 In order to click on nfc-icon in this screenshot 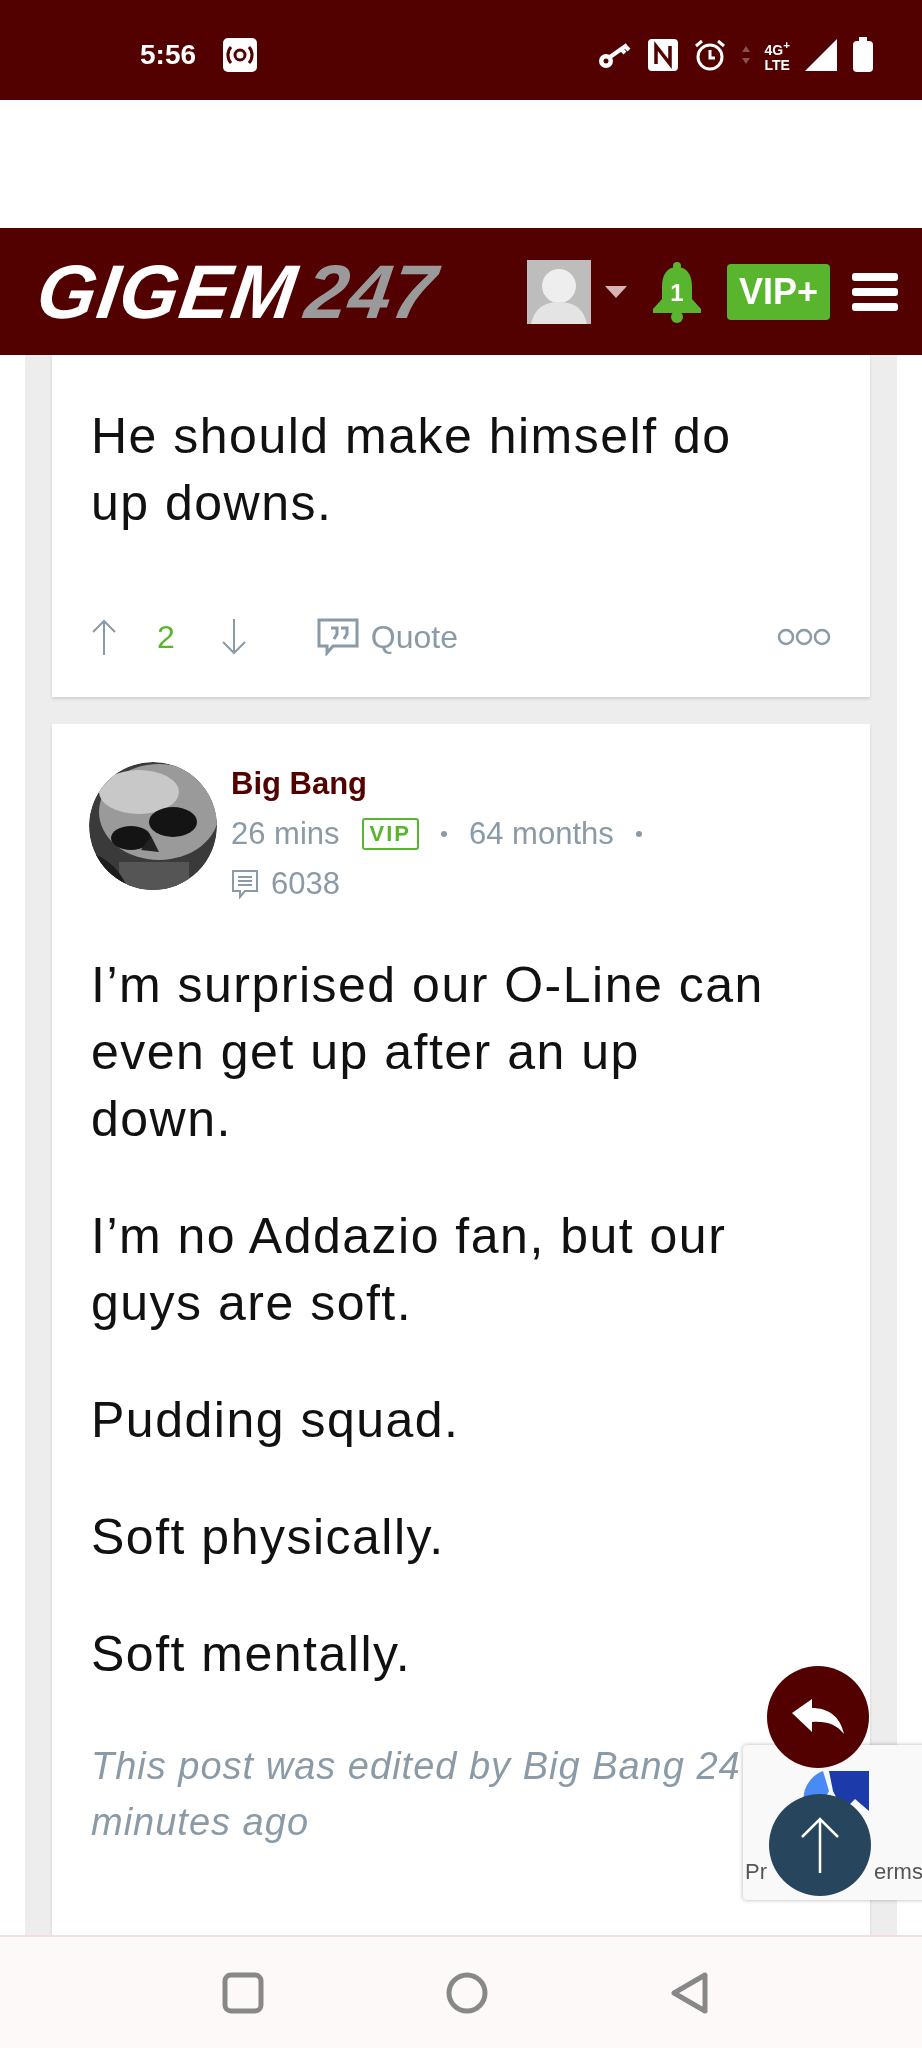, I will do `click(662, 55)`.